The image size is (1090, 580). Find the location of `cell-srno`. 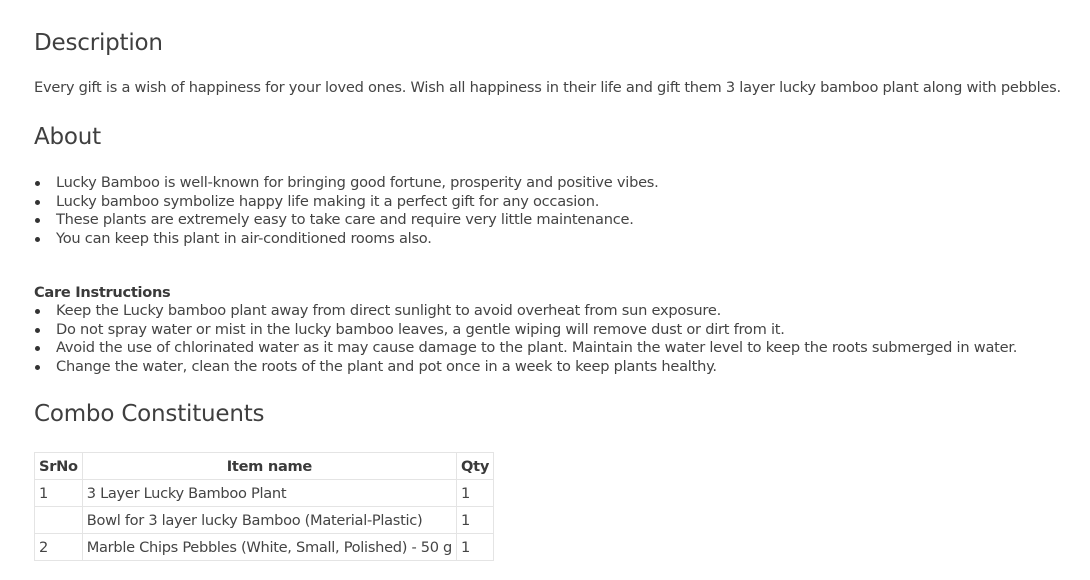

cell-srno is located at coordinates (58, 520).